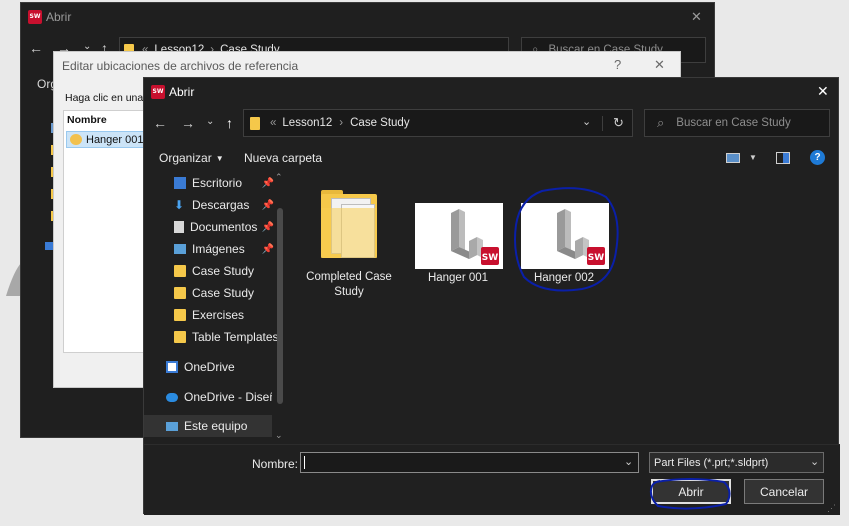  What do you see at coordinates (659, 65) in the screenshot?
I see `ref-dialog-close-button: ✕` at bounding box center [659, 65].